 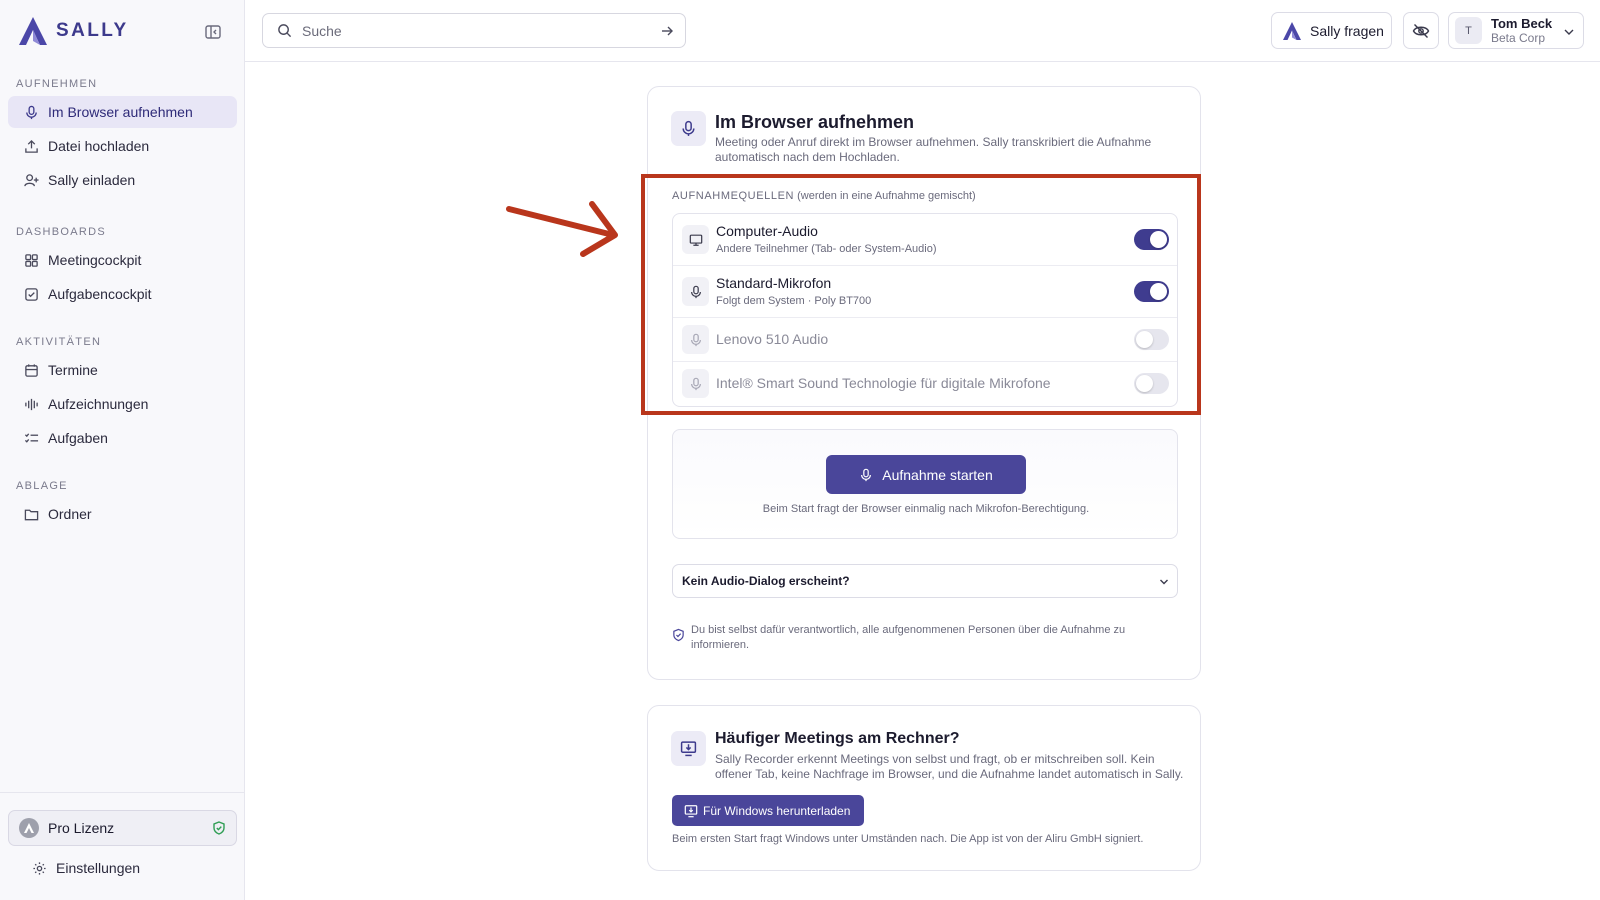 What do you see at coordinates (61, 232) in the screenshot?
I see `section-title: DASHBOARDS` at bounding box center [61, 232].